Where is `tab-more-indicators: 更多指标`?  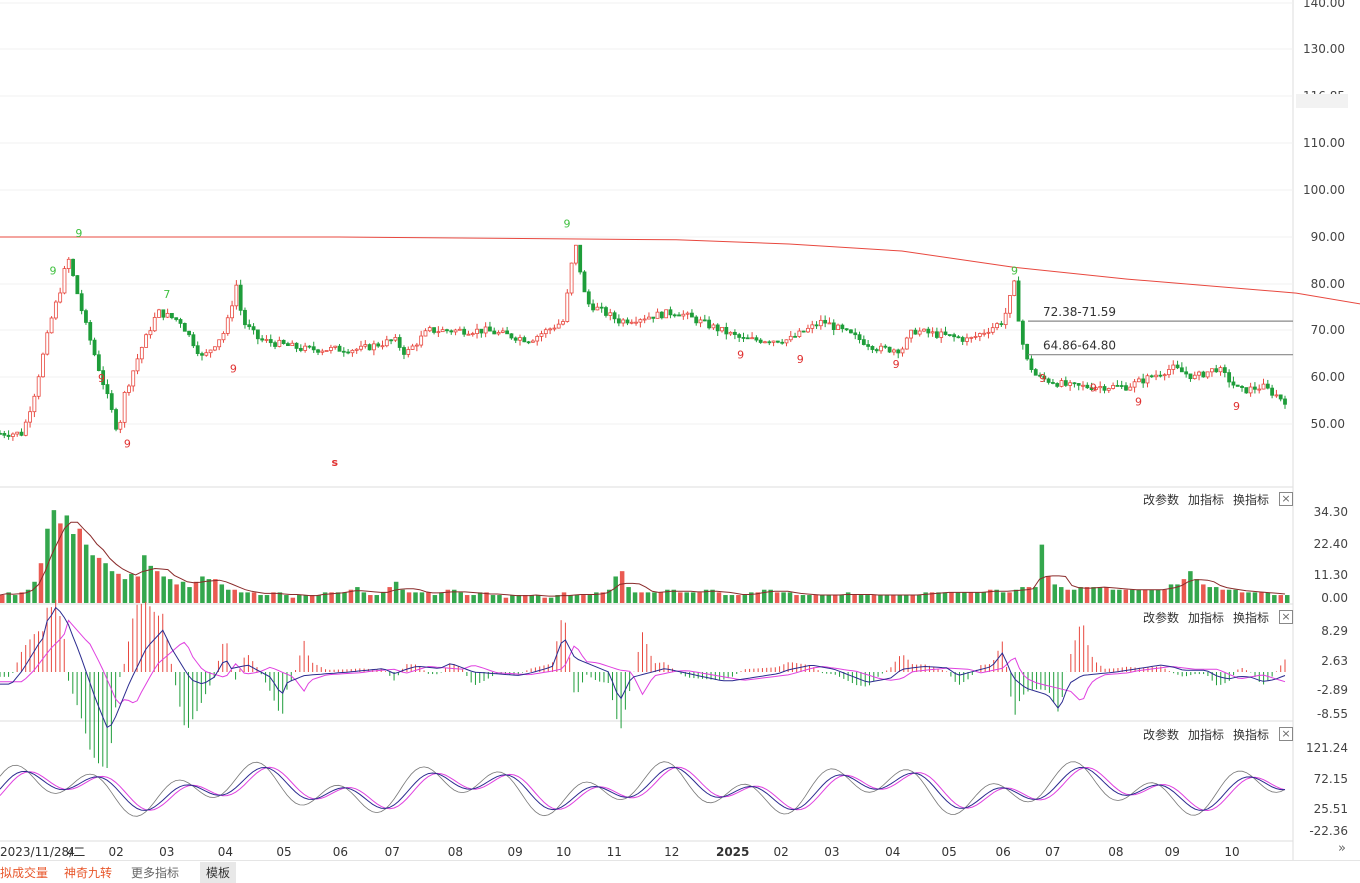 tab-more-indicators: 更多指标 is located at coordinates (155, 872).